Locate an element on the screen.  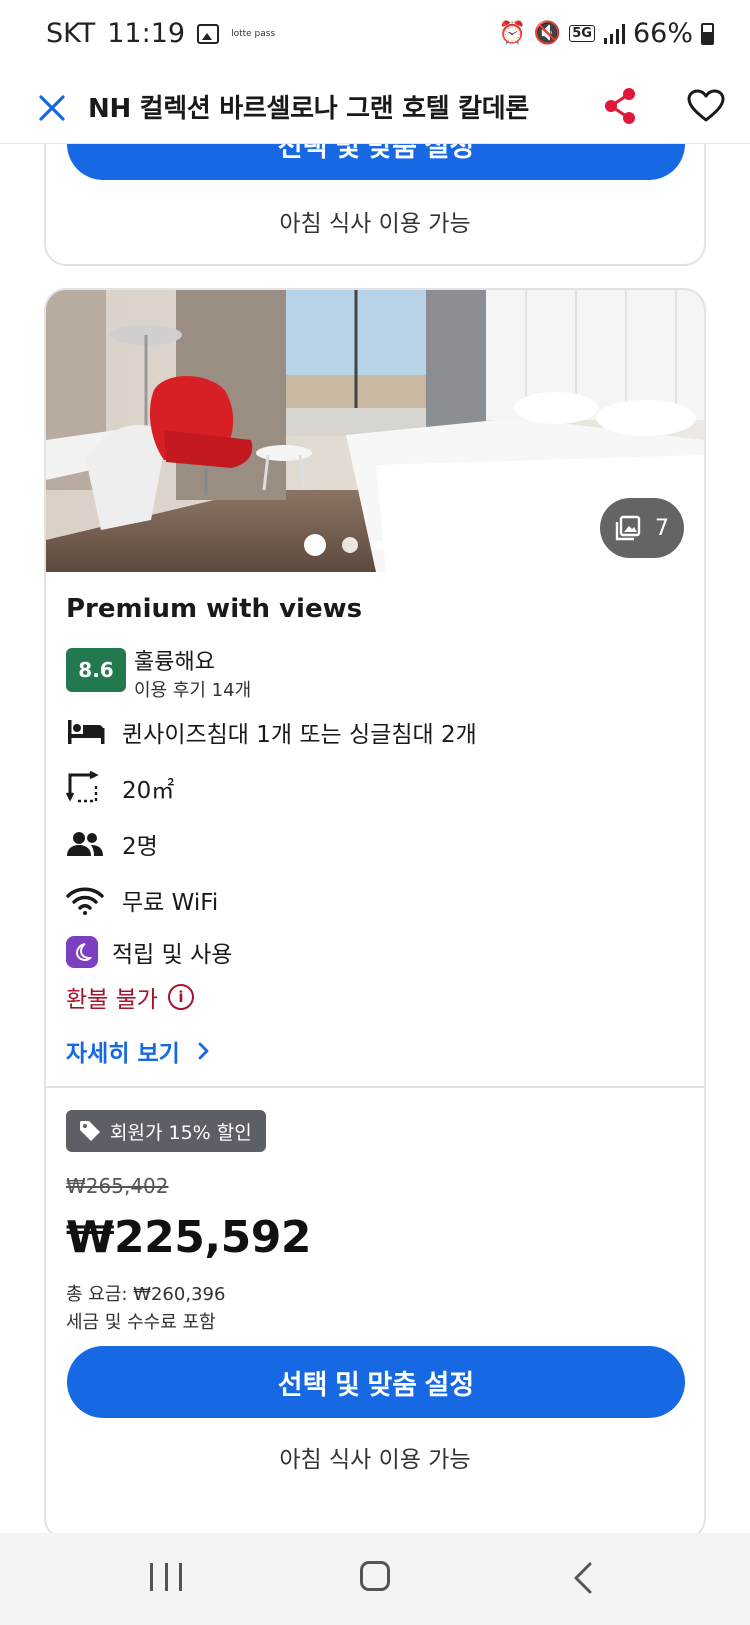
feature-loyalty: 적립 및 사용 is located at coordinates (149, 952).